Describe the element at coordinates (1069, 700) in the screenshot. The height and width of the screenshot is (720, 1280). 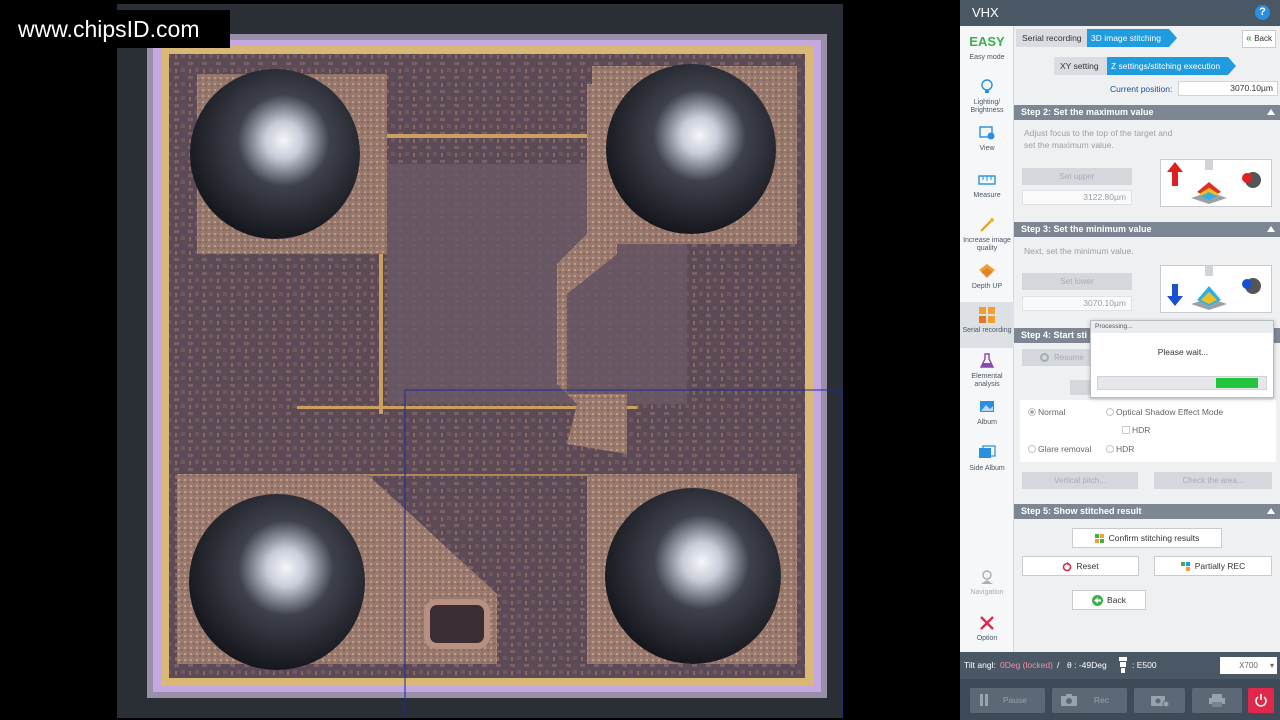
I see `camera-icon` at that location.